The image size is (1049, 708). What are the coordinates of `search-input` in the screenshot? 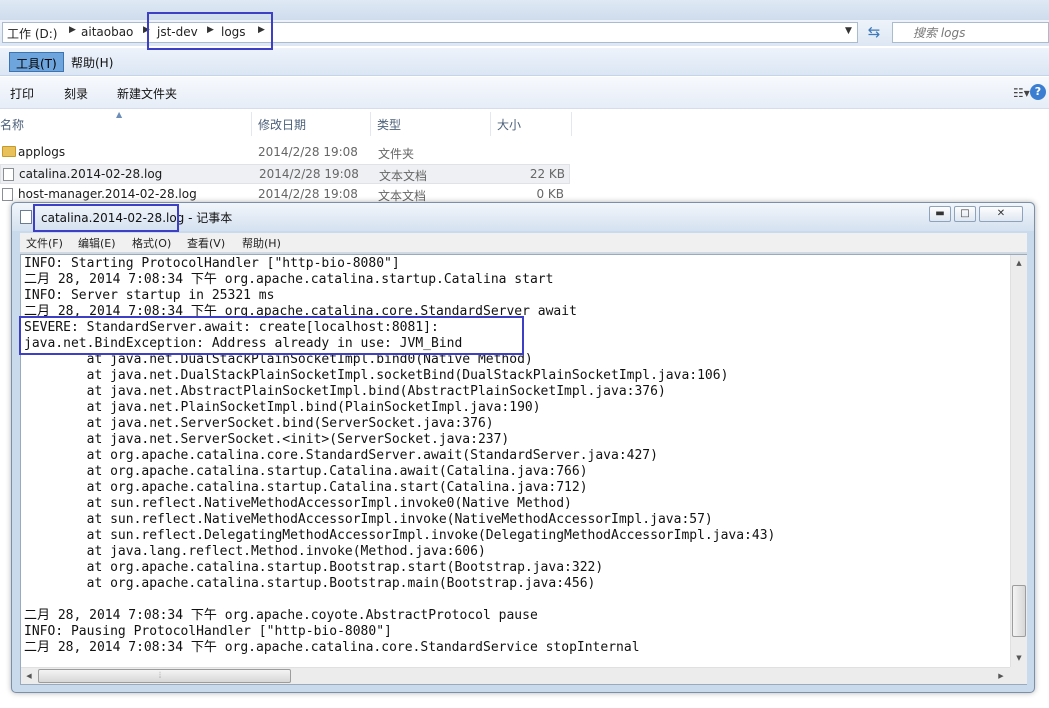 It's located at (978, 33).